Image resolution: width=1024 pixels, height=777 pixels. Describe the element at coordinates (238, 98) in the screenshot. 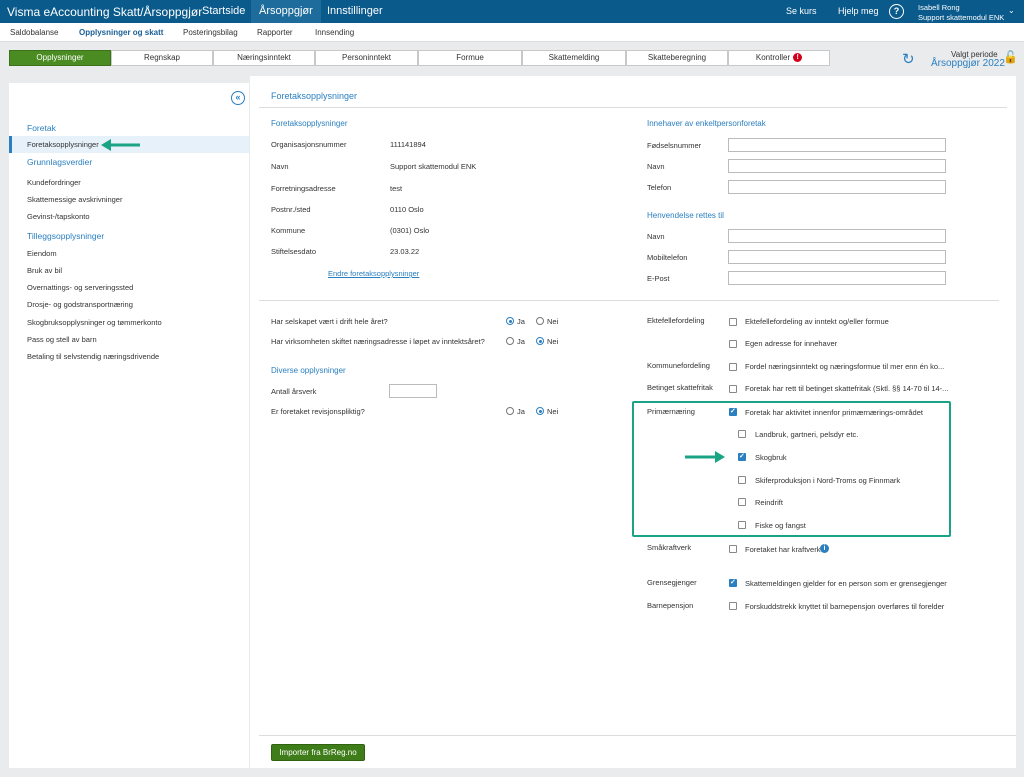

I see `collapse-icon: «` at that location.